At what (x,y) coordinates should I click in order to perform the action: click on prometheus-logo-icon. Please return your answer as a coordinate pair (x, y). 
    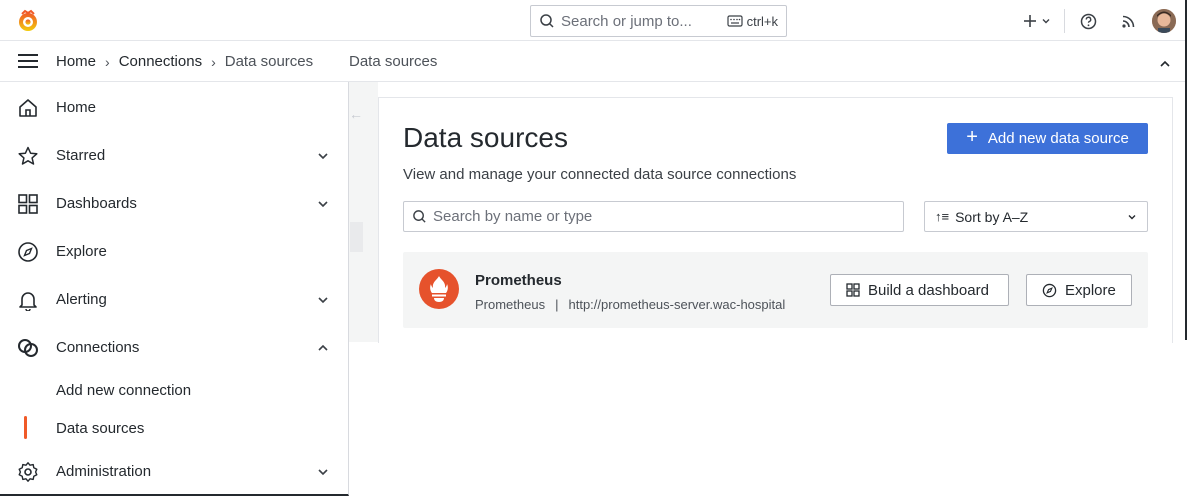
    Looking at the image, I should click on (439, 289).